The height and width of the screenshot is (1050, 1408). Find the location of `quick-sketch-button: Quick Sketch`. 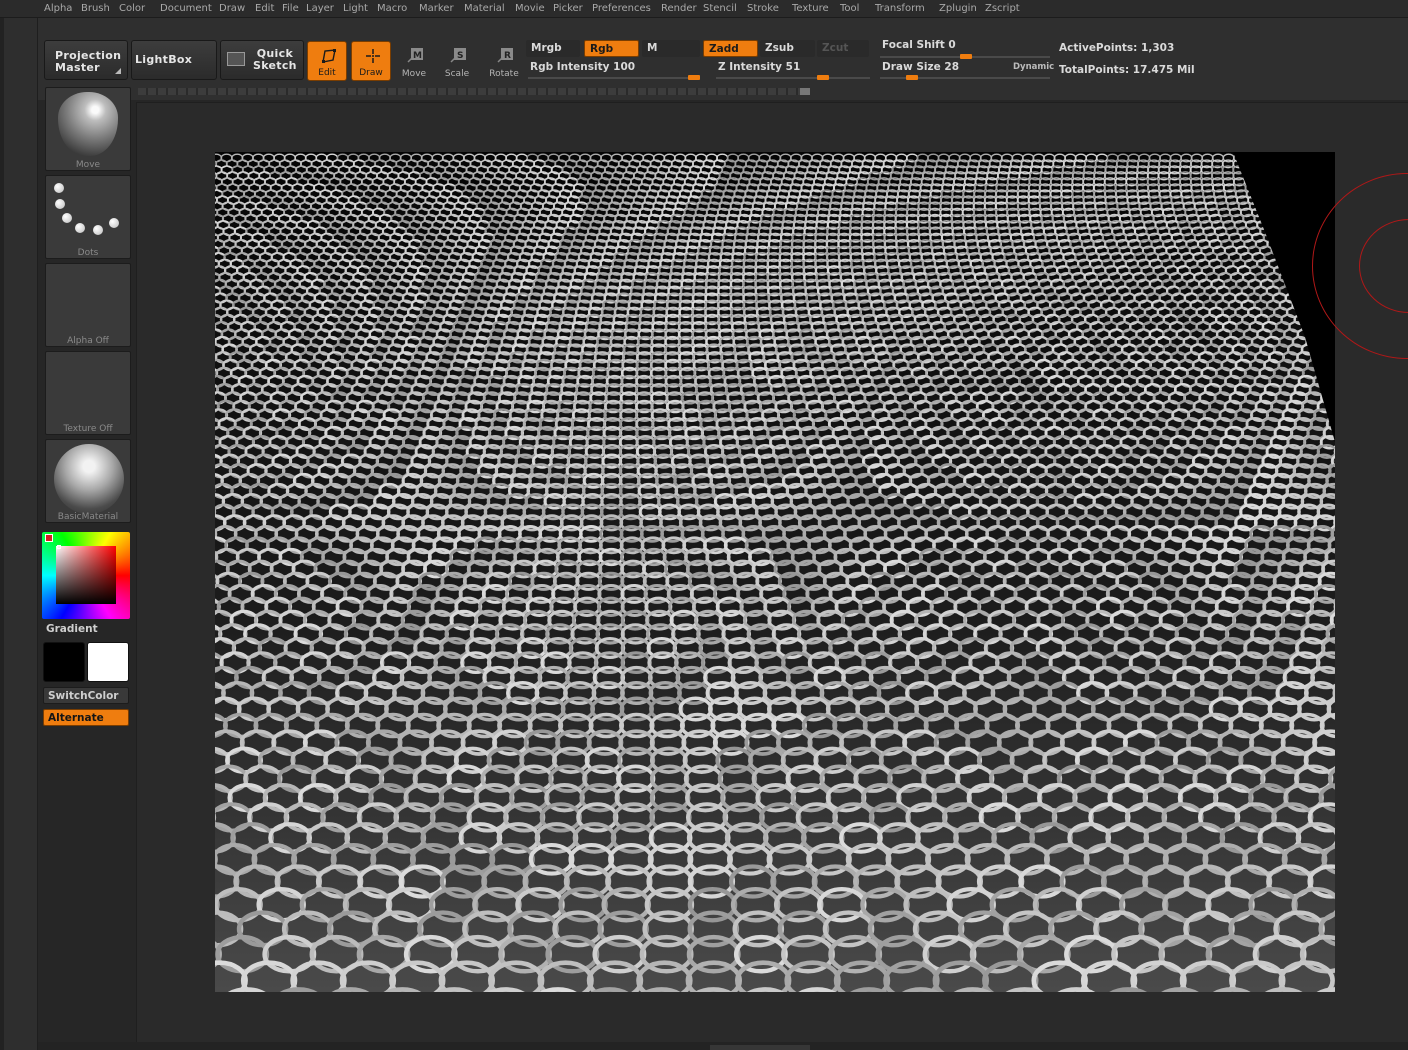

quick-sketch-button: Quick Sketch is located at coordinates (262, 60).